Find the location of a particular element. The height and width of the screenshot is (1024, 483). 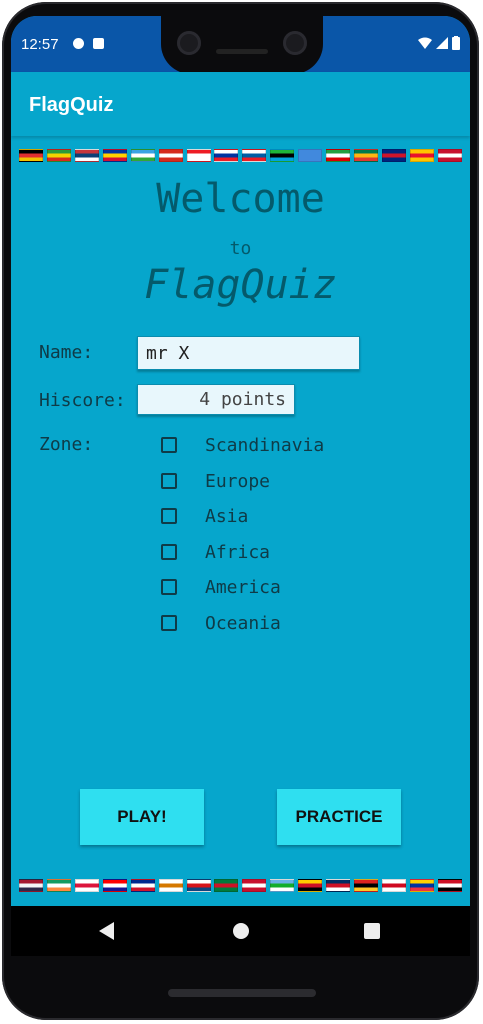

earpiece-speaker is located at coordinates (242, 51).